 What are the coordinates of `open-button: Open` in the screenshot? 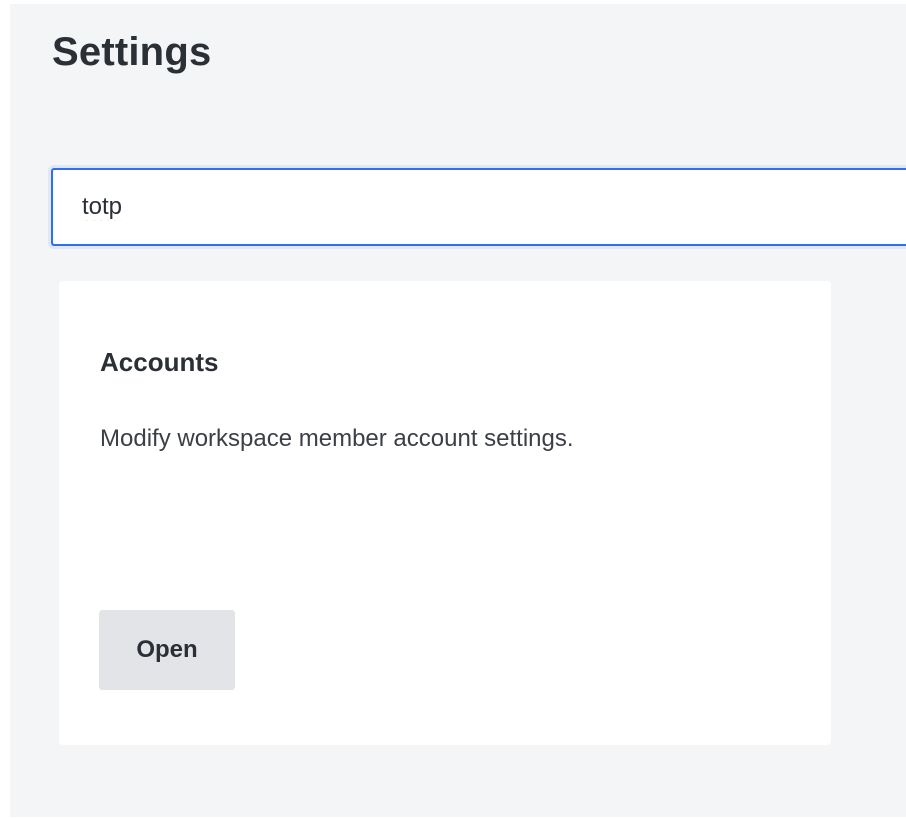 It's located at (167, 650).